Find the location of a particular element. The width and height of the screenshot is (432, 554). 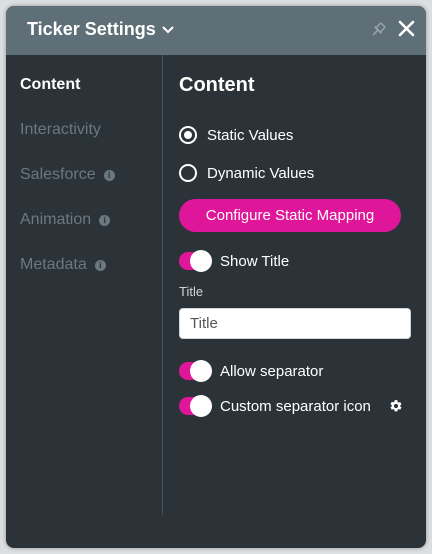

configure-static-mapping-button: Configure Static Mapping is located at coordinates (290, 215).